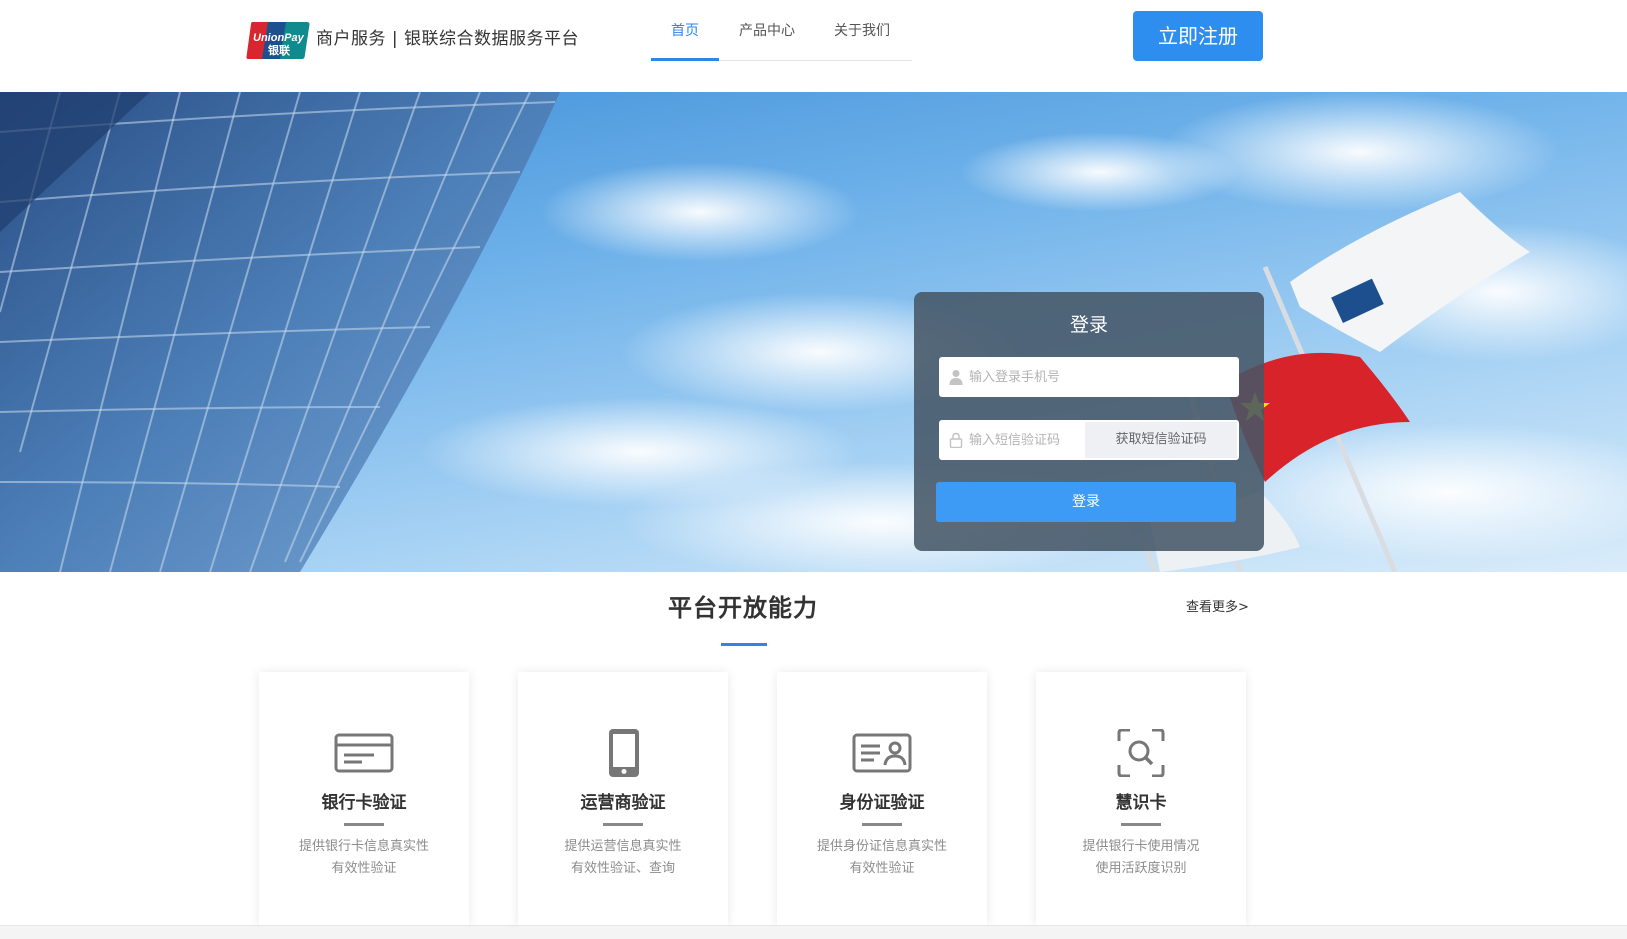 The image size is (1627, 939). Describe the element at coordinates (623, 858) in the screenshot. I see `card-description: 提供运营信息真实性 有效性验证、查询` at that location.